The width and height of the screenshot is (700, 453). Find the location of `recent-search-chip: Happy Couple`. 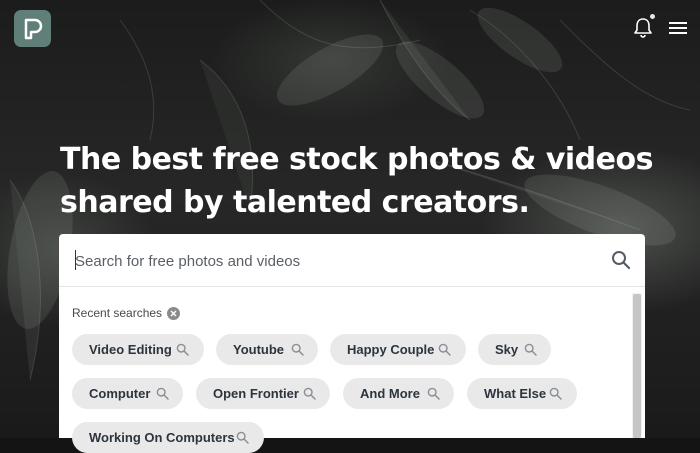

recent-search-chip: Happy Couple is located at coordinates (398, 349).